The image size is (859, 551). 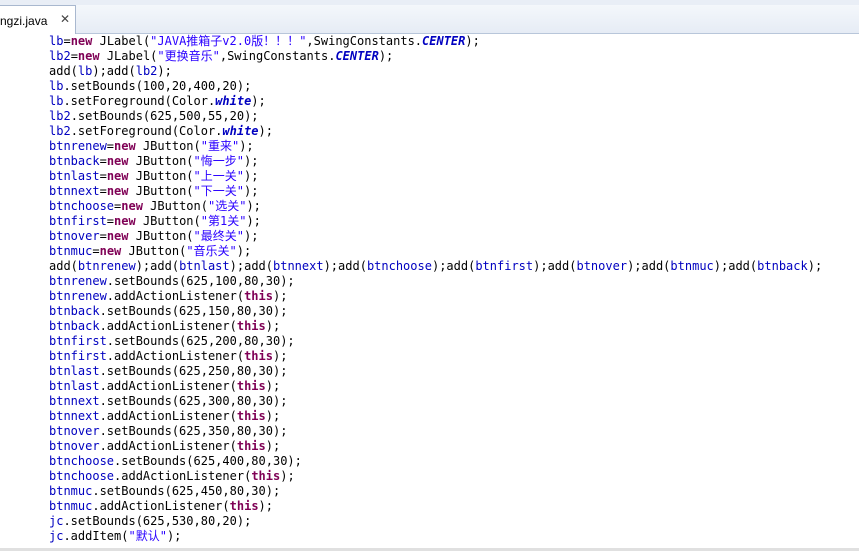 I want to click on code-line: lb2.setForeground(Color.white);, so click(x=161, y=131).